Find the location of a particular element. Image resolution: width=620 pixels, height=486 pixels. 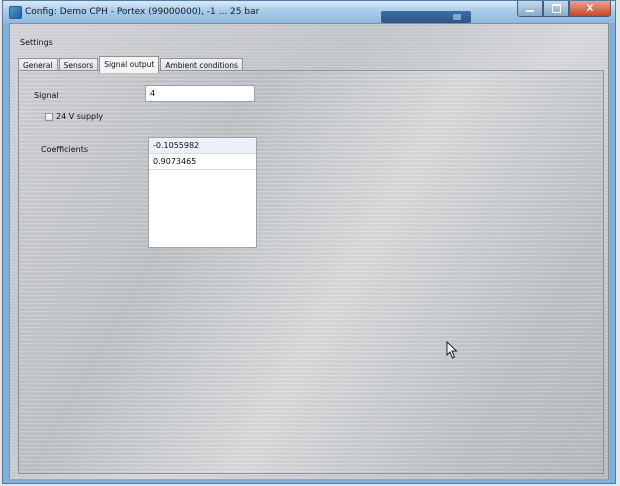

coefficients-list: -0.1055982 0.9073465 is located at coordinates (202, 192).